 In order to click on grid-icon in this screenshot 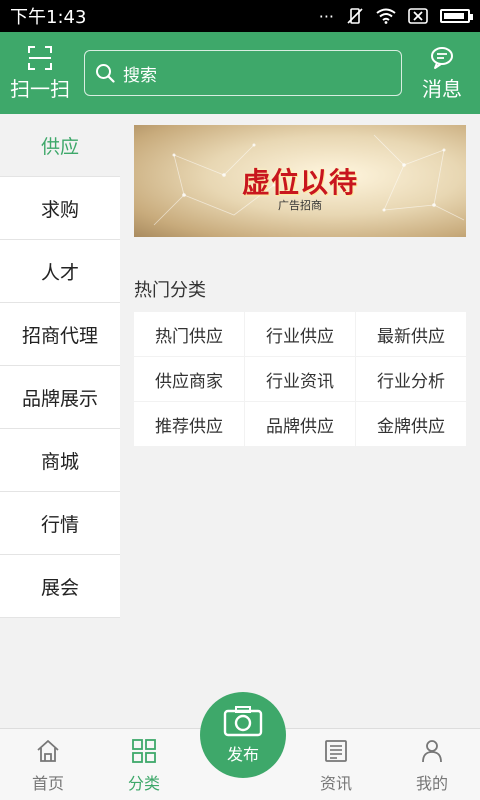, I will do `click(144, 751)`.